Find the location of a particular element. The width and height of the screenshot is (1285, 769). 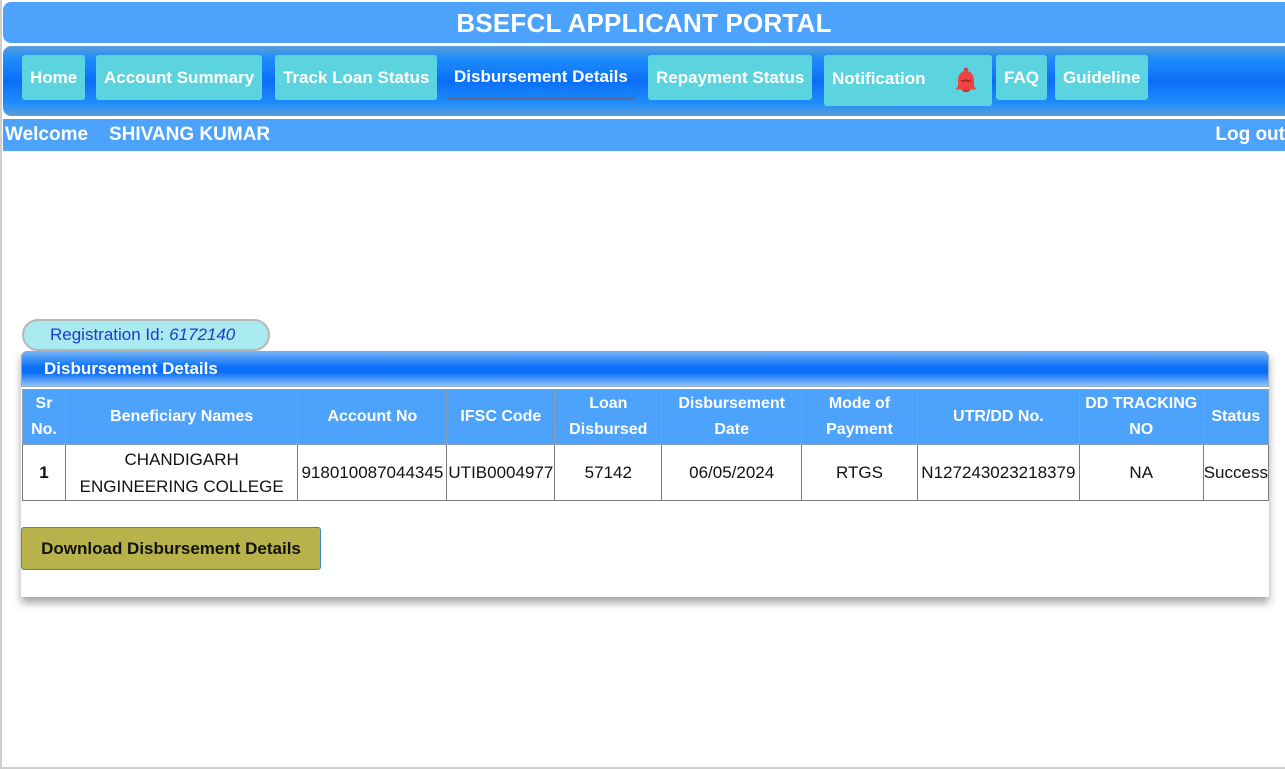

registration-id-value: 6172140 is located at coordinates (202, 334).